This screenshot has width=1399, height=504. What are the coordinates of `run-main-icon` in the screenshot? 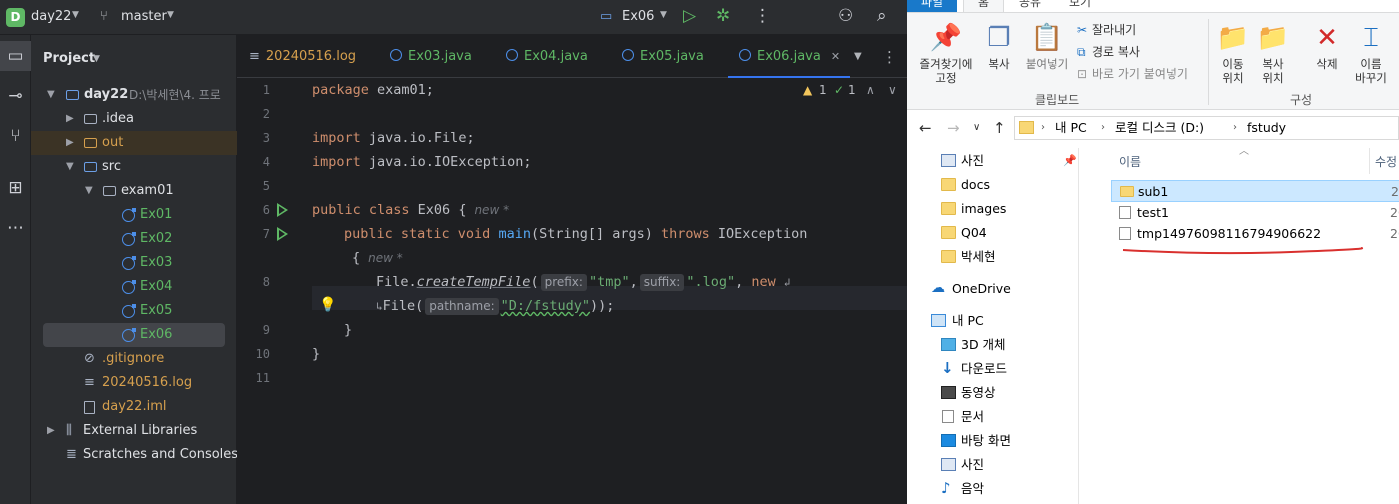 It's located at (282, 234).